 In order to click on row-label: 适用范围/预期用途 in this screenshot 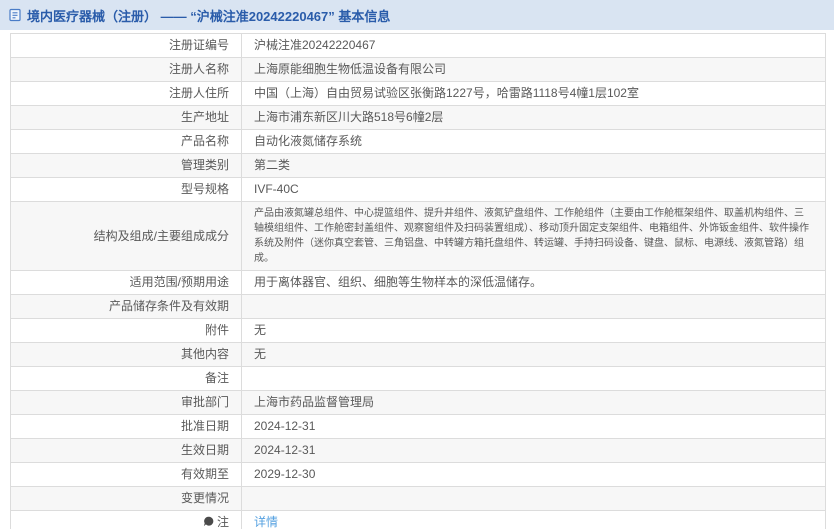, I will do `click(179, 282)`.